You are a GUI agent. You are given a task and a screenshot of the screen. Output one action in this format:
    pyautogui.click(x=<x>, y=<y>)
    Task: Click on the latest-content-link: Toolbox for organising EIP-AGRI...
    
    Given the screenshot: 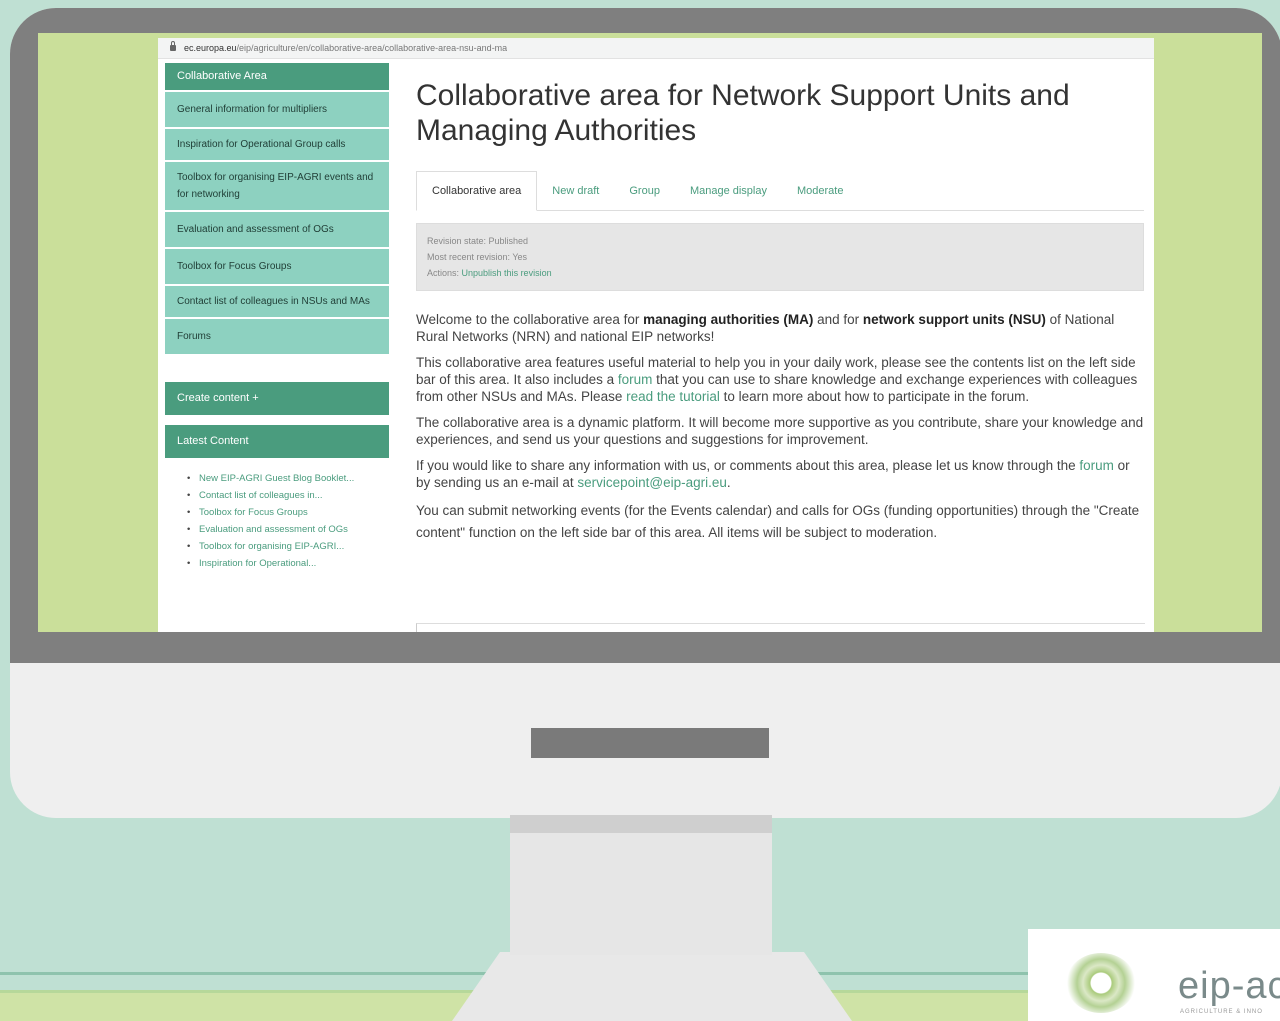 What is the action you would take?
    pyautogui.click(x=271, y=546)
    